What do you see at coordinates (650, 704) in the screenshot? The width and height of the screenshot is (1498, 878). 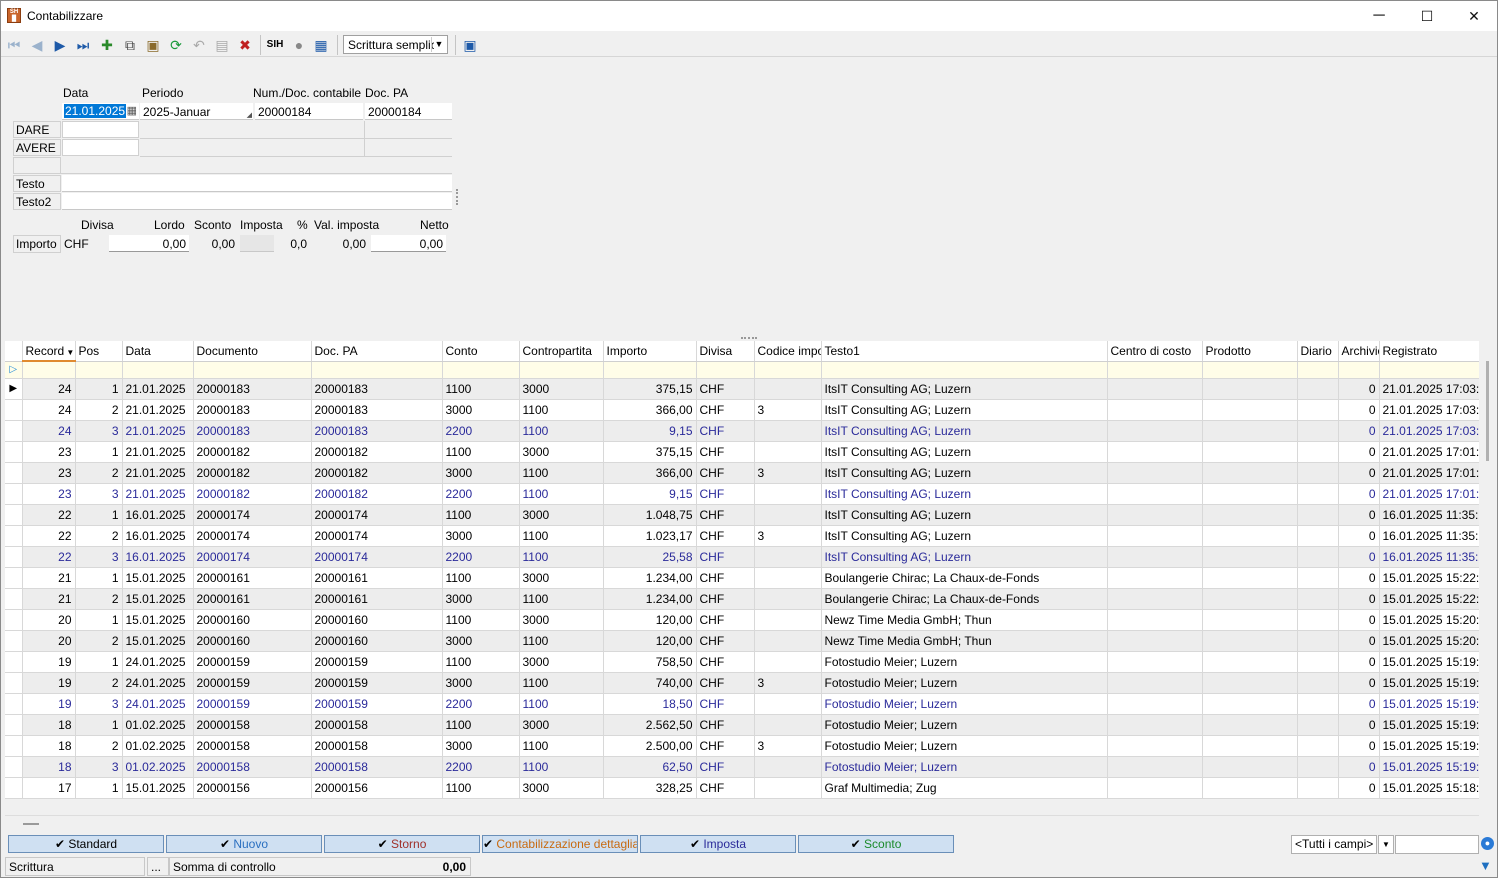 I see `table-cell: 18,50` at bounding box center [650, 704].